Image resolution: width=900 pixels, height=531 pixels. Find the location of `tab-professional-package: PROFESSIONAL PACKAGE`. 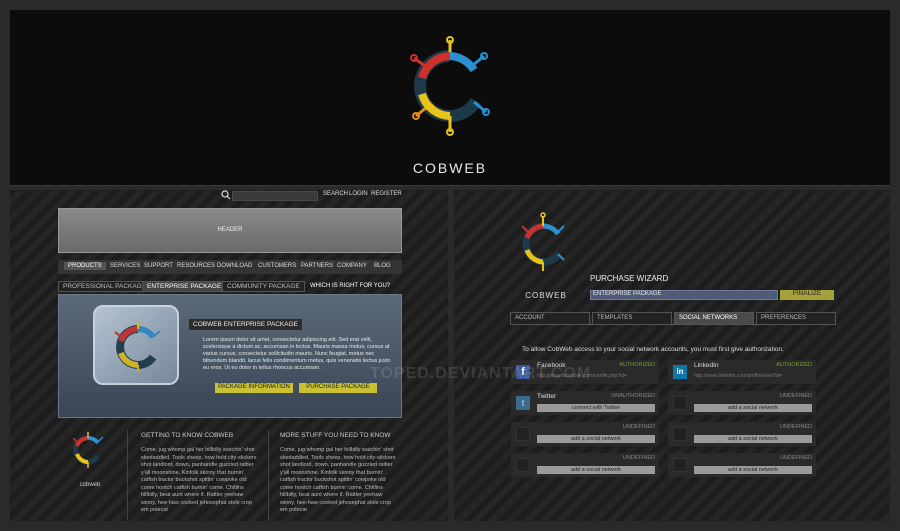

tab-professional-package: PROFESSIONAL PACKAGE is located at coordinates (105, 286).